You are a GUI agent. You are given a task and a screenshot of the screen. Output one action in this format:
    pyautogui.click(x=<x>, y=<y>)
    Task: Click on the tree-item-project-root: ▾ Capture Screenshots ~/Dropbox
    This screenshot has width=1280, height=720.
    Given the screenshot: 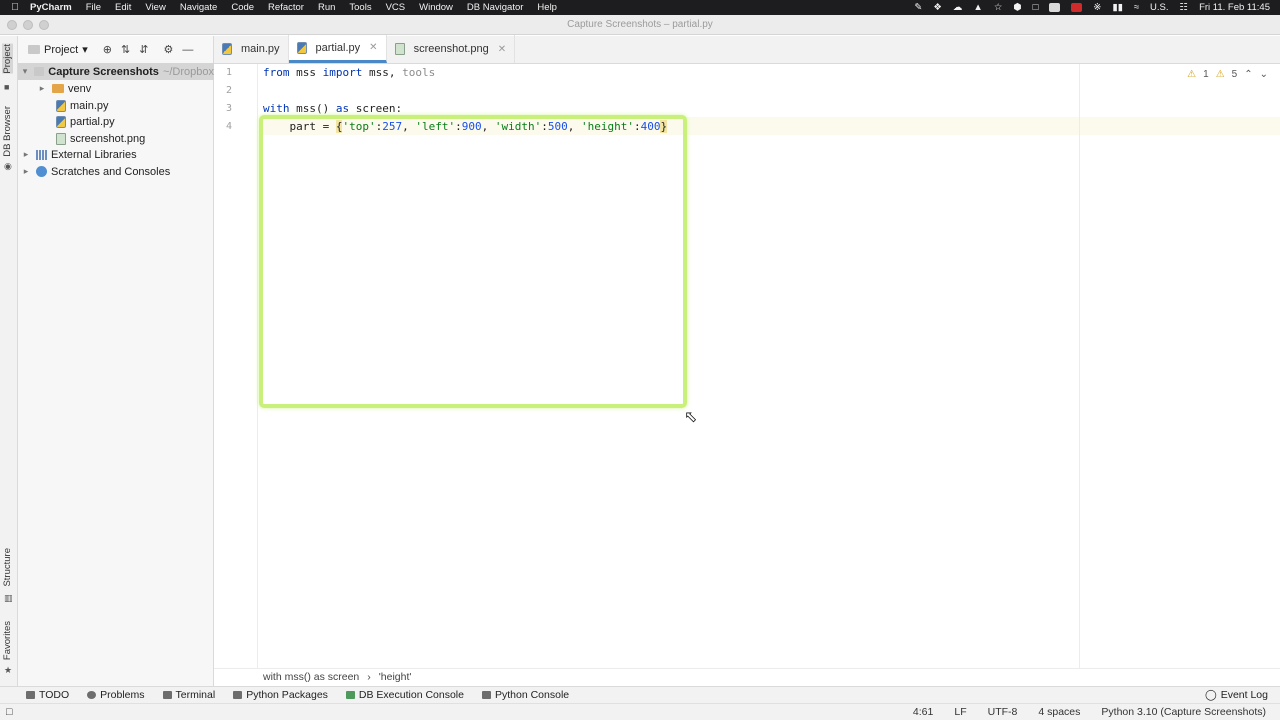 What is the action you would take?
    pyautogui.click(x=116, y=71)
    